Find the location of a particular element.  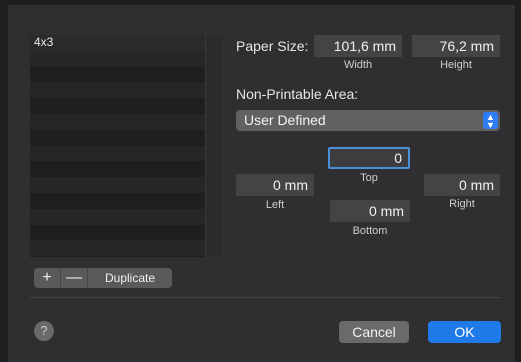

margin-left-field: 0 mm is located at coordinates (275, 185).